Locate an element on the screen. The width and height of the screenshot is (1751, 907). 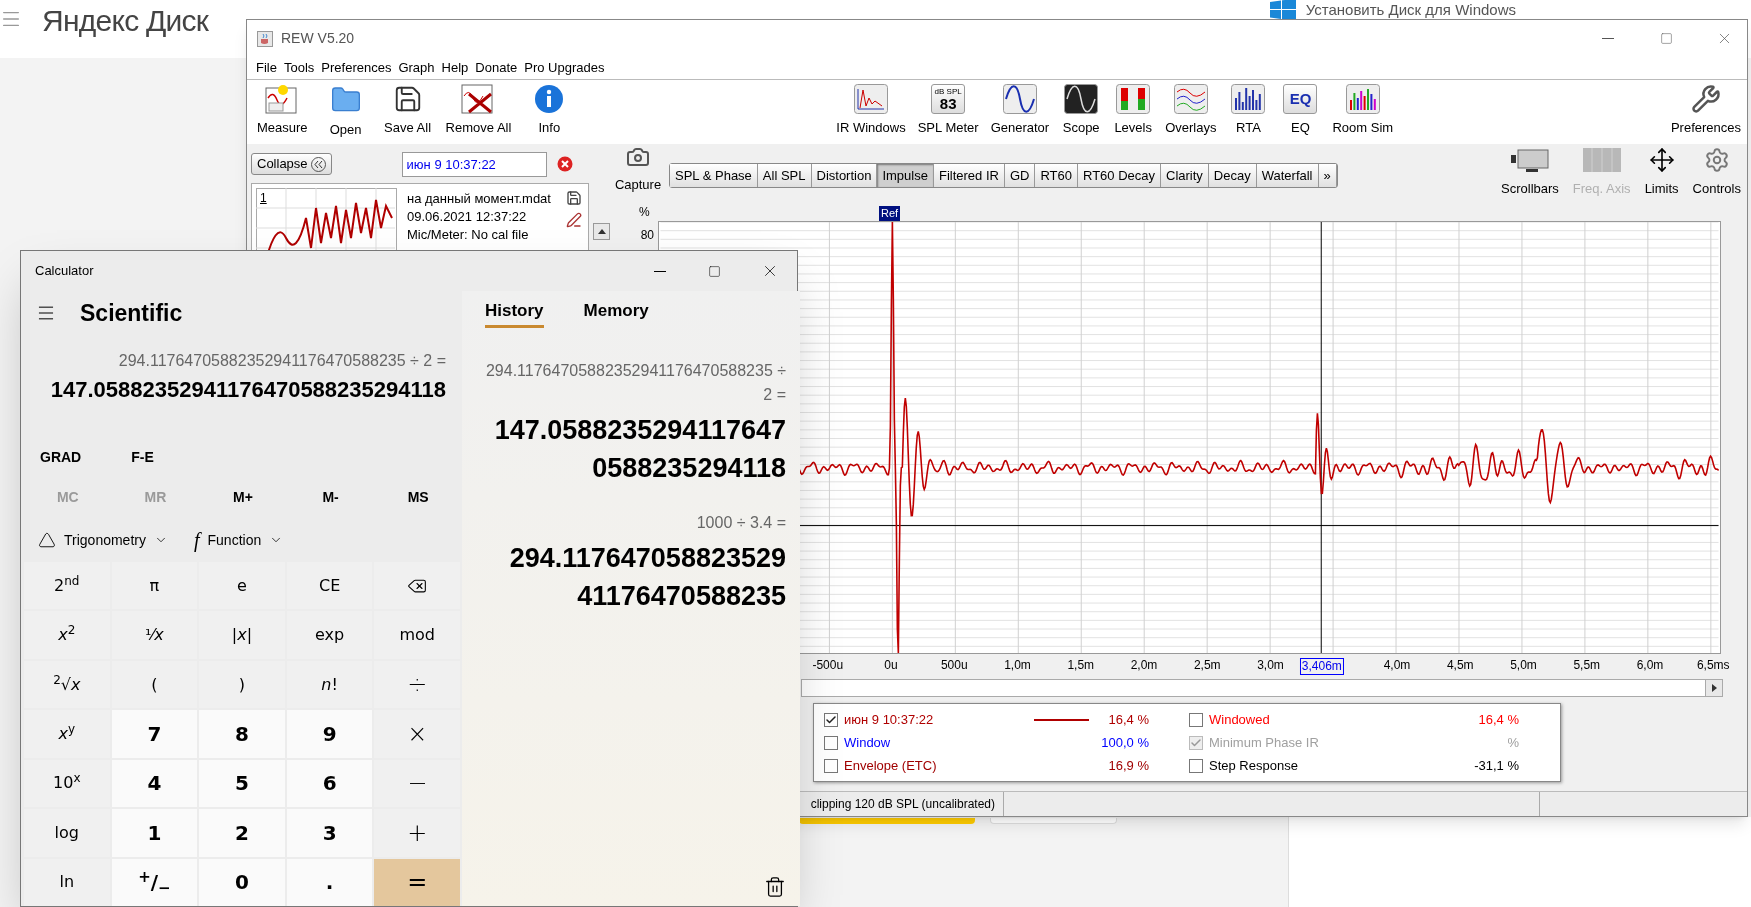
graph-tab: SPL & Phase is located at coordinates (714, 175).